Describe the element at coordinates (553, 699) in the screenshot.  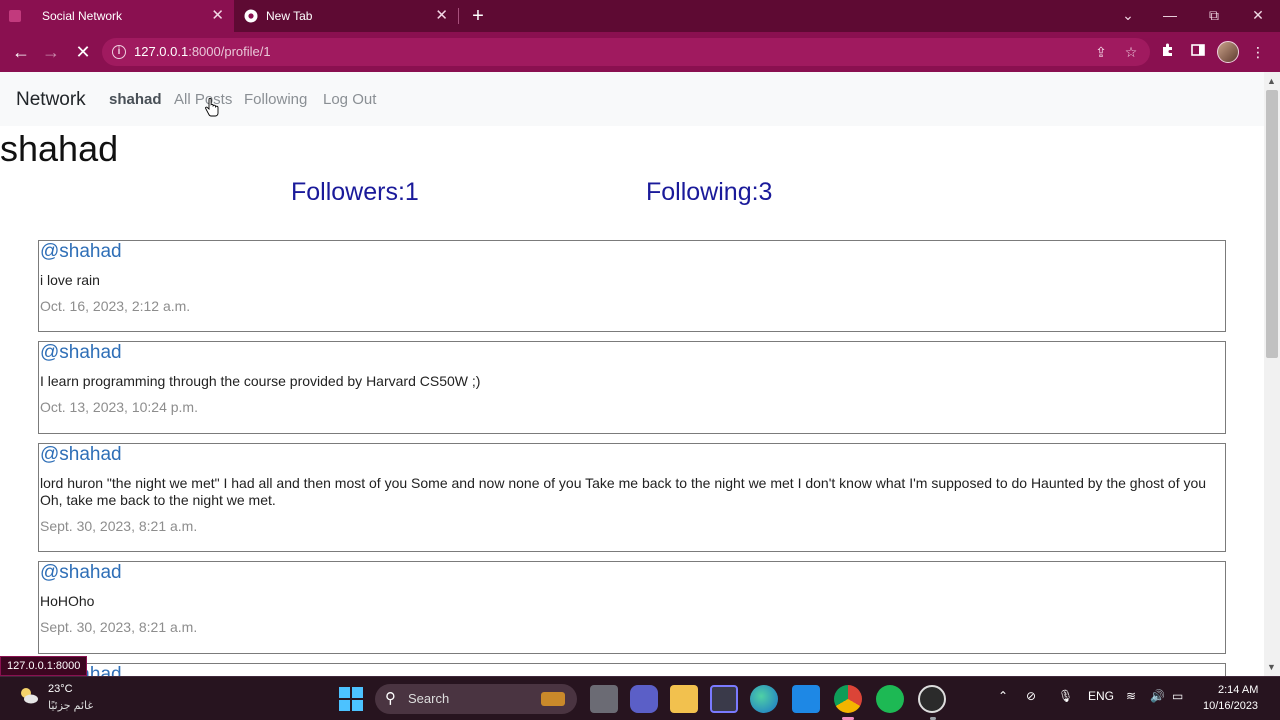
I see `search-highlight-icon` at that location.